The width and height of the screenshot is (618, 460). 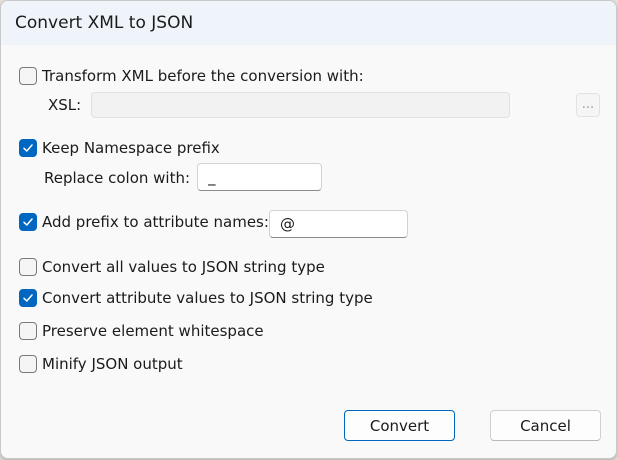 I want to click on all-values-string-option: Convert all values to JSON string type, so click(x=172, y=267).